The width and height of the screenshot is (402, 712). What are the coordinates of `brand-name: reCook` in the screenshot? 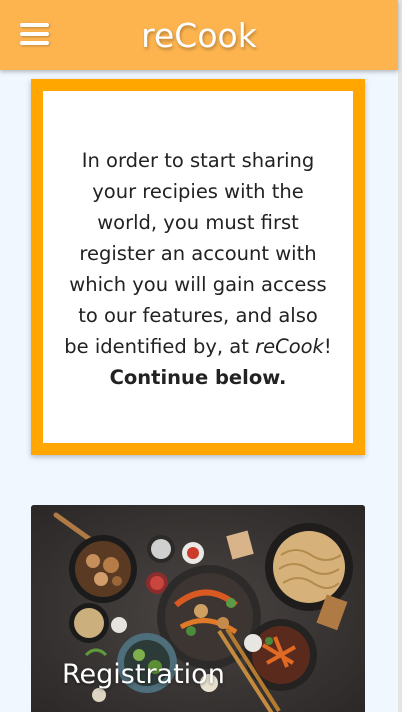 It's located at (289, 346).